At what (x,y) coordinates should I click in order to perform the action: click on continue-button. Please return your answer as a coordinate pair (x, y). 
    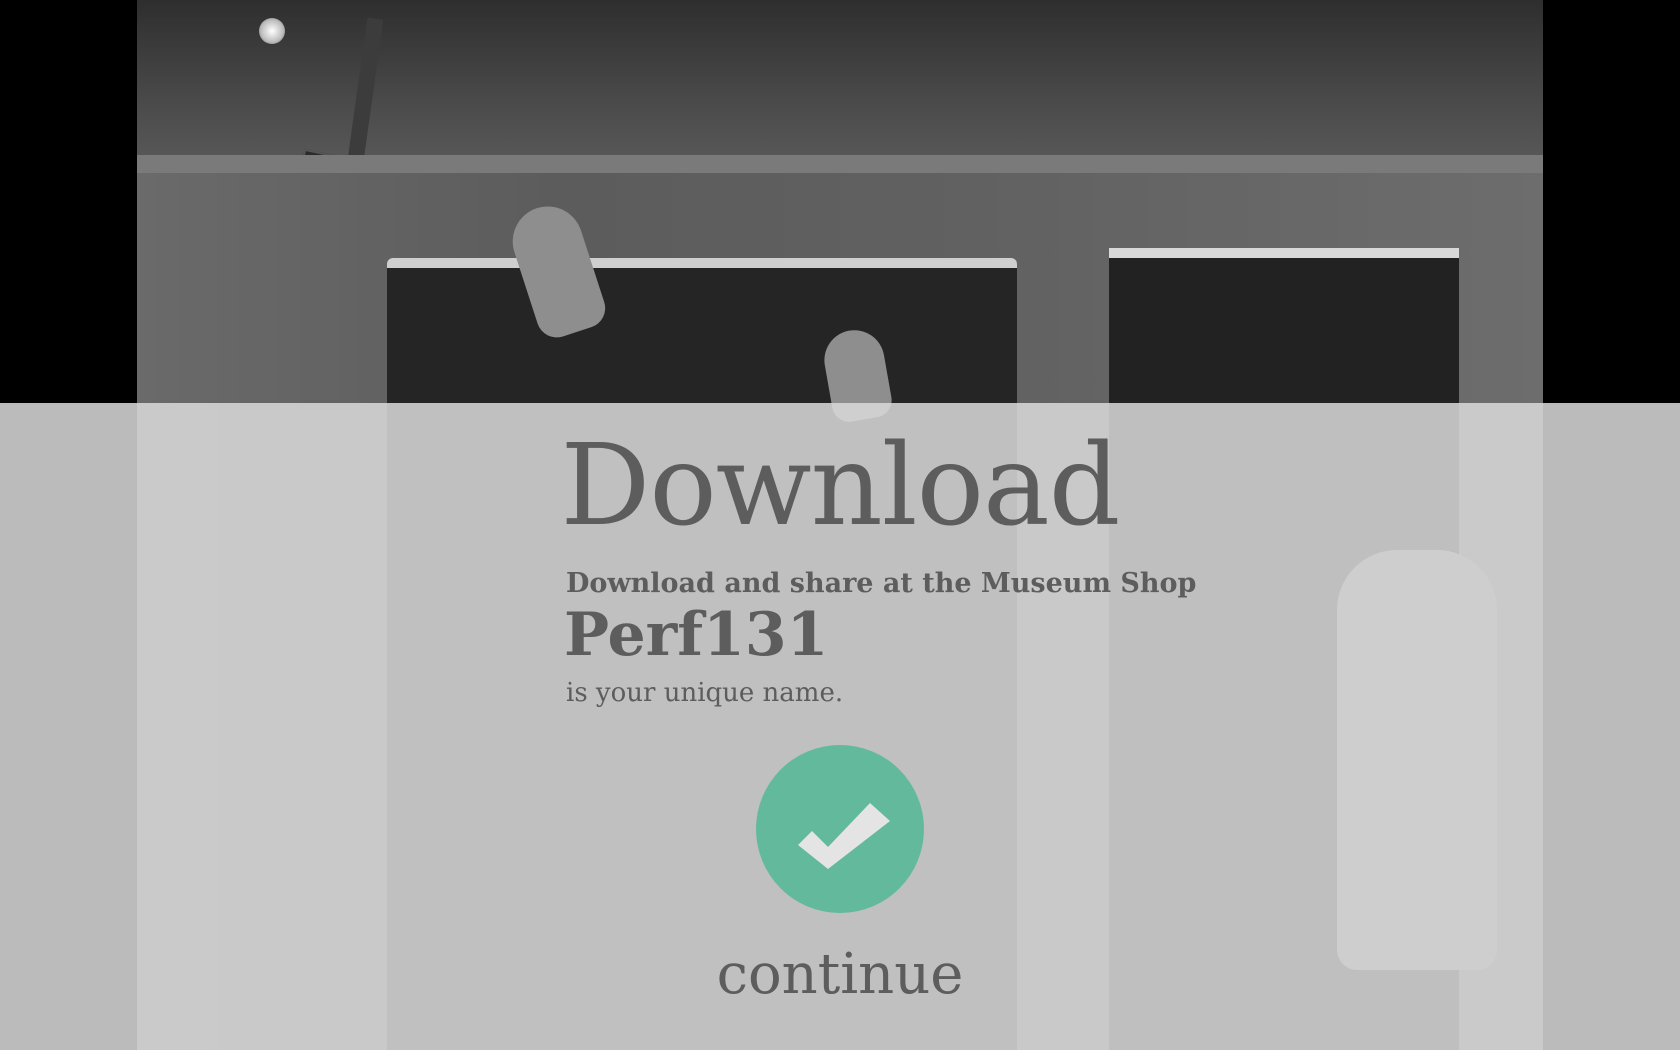
    Looking at the image, I should click on (840, 829).